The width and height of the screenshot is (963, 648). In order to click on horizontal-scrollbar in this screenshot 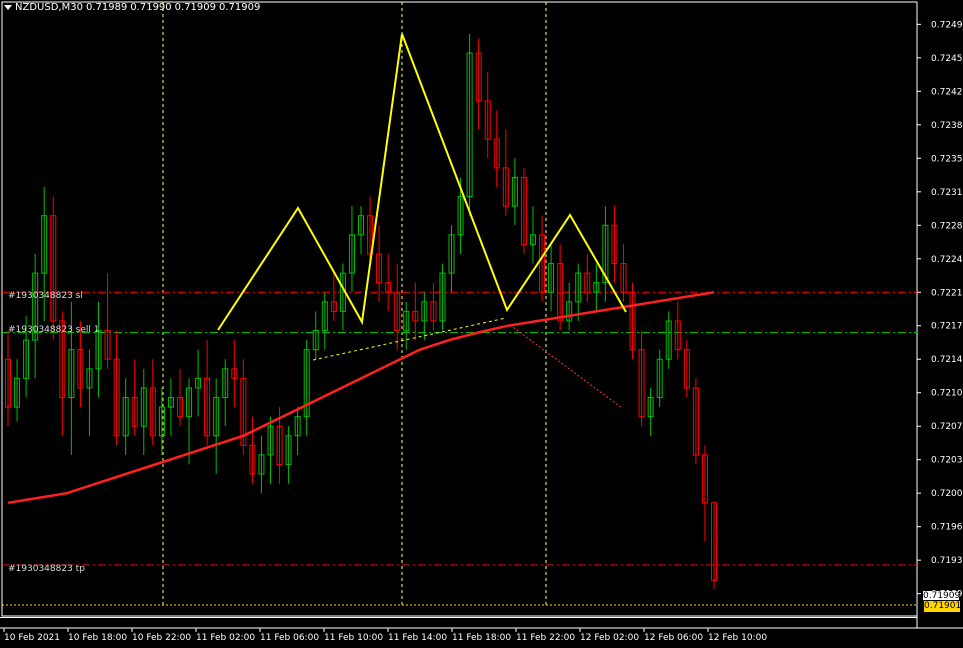, I will do `click(458, 621)`.